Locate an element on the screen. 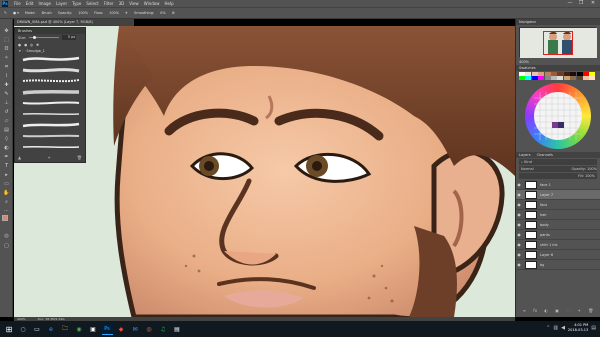 The height and width of the screenshot is (337, 600). music-app-icon: ♫ is located at coordinates (163, 329).